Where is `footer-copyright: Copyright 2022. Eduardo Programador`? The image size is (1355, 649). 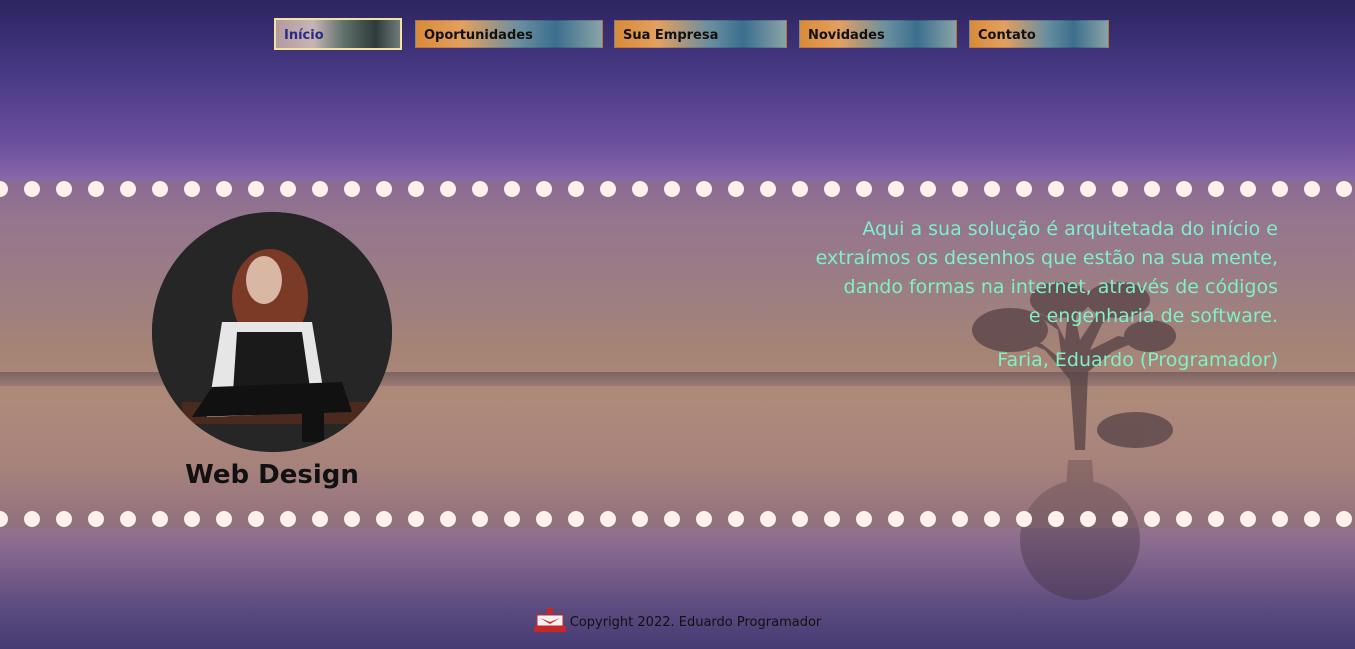
footer-copyright: Copyright 2022. Eduardo Programador is located at coordinates (695, 622).